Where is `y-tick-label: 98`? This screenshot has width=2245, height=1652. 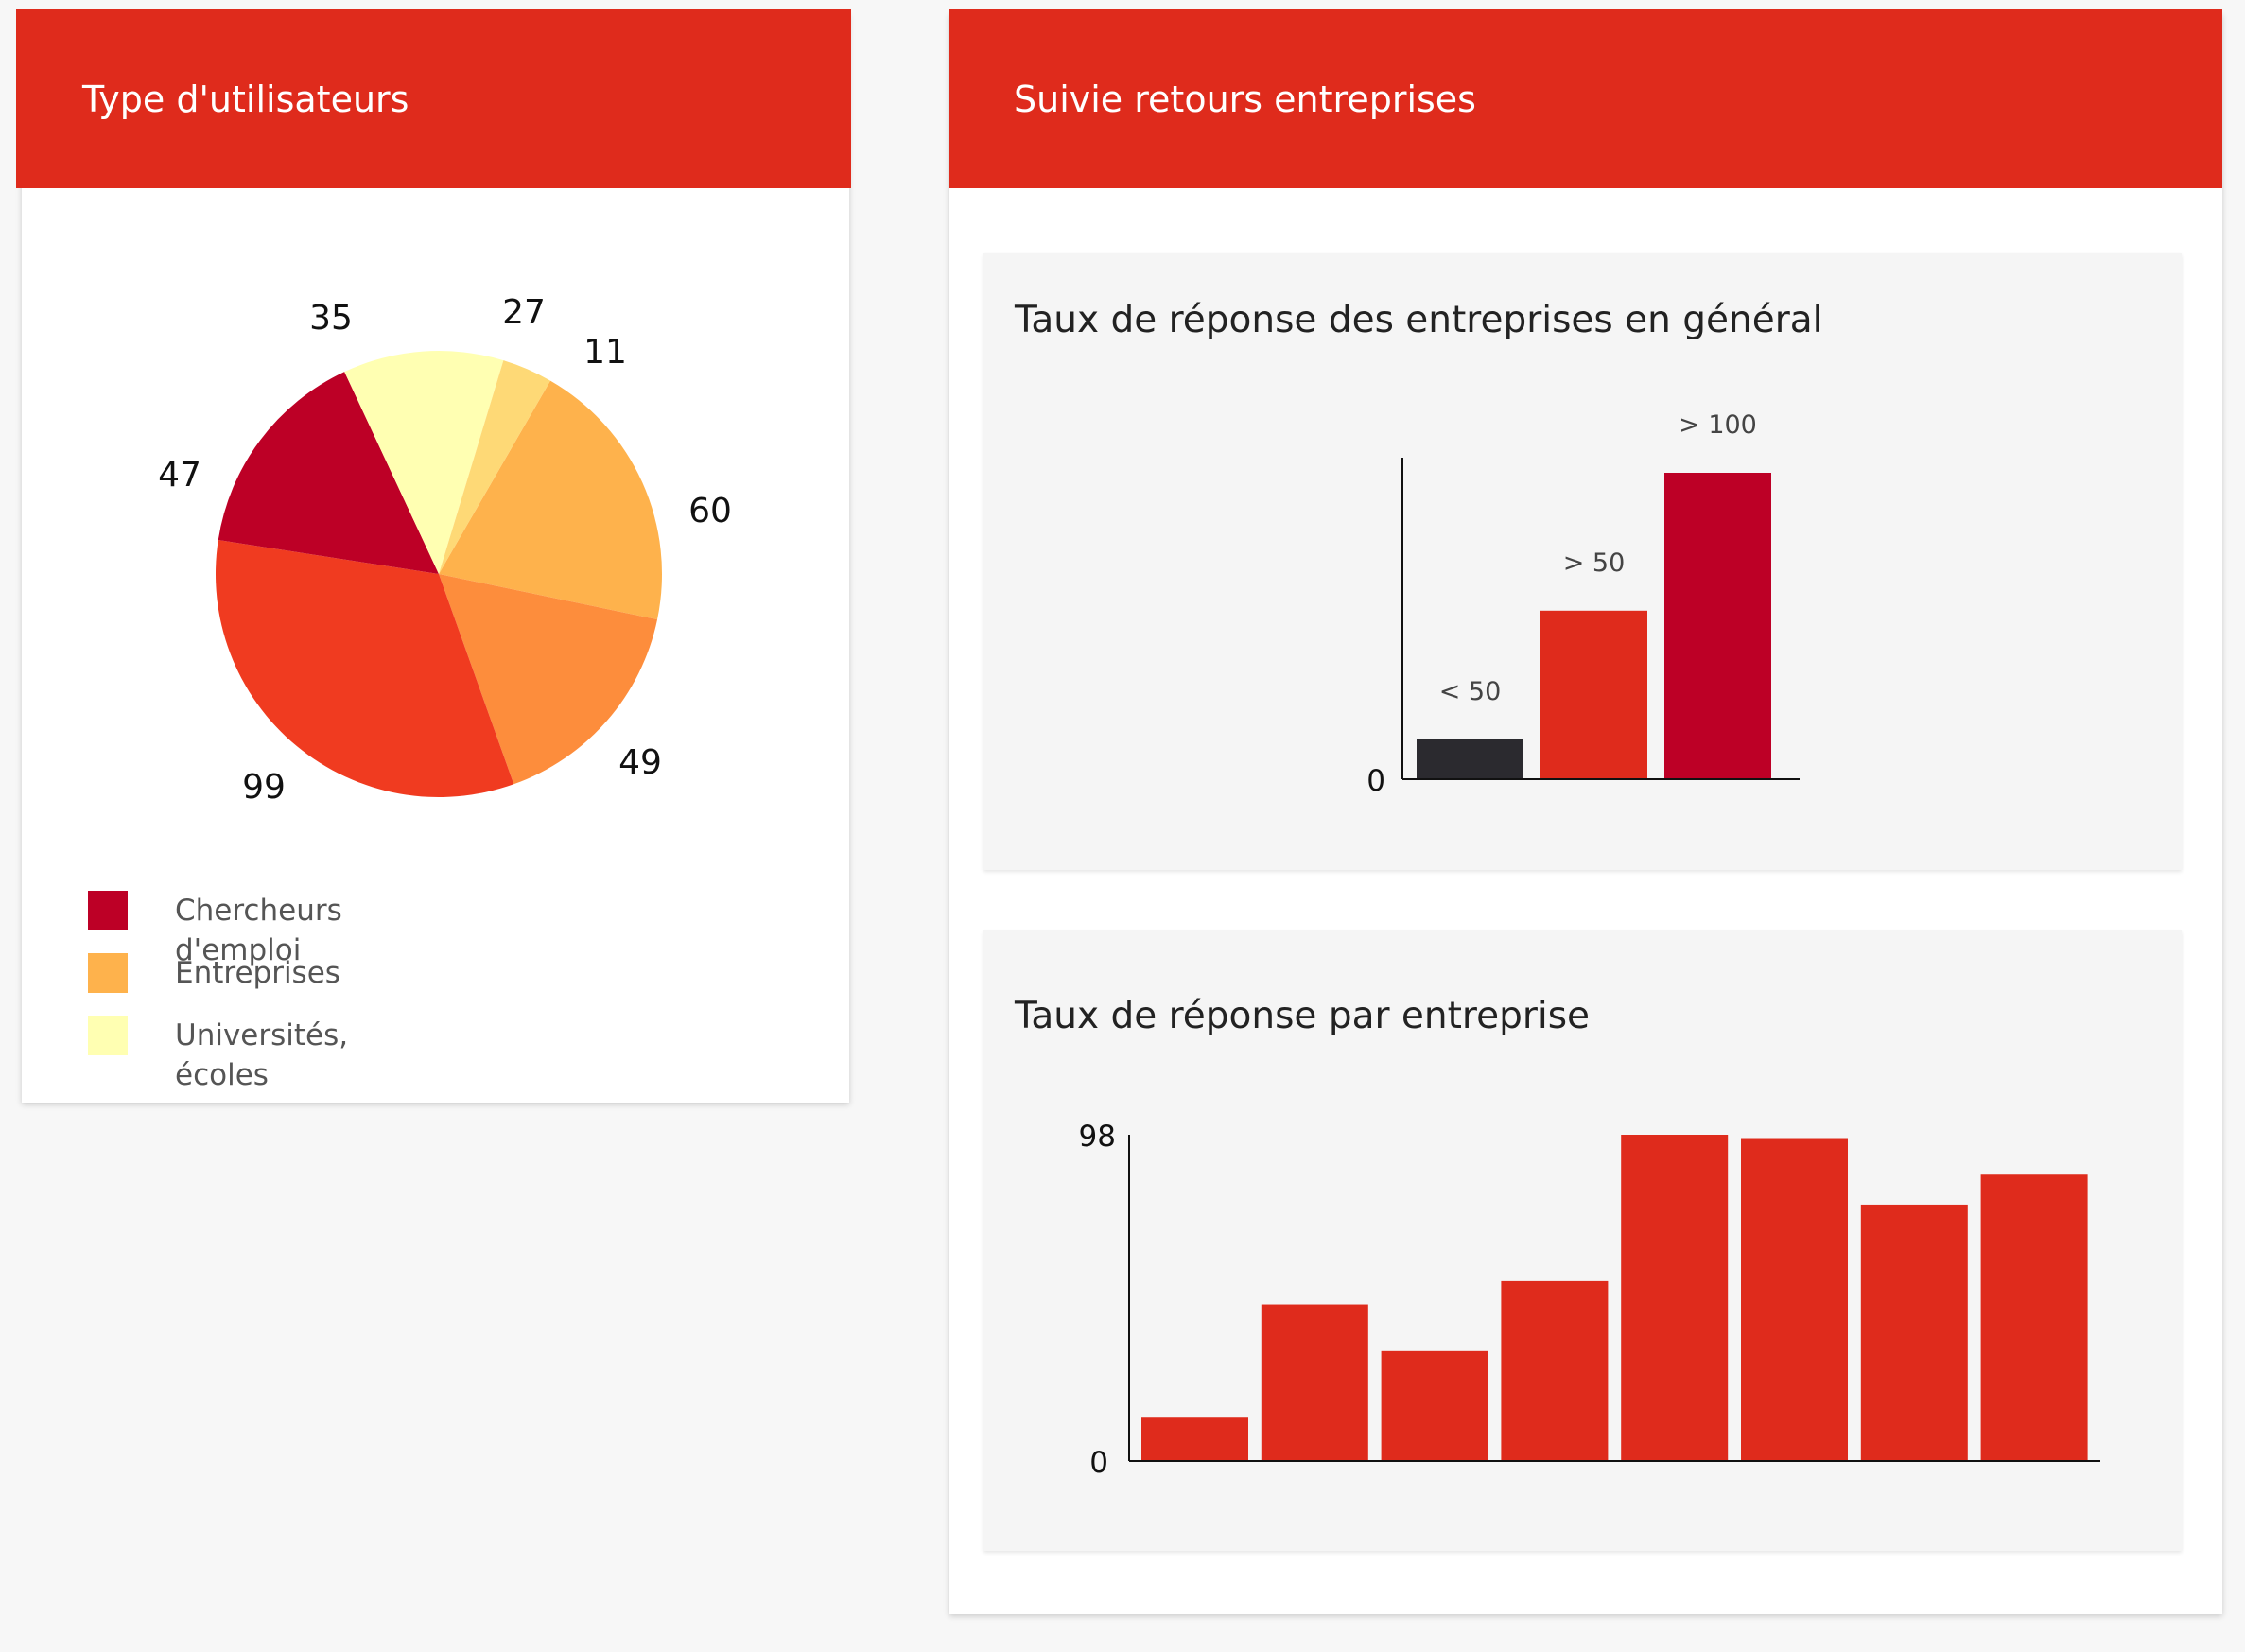
y-tick-label: 98 is located at coordinates (1097, 1137).